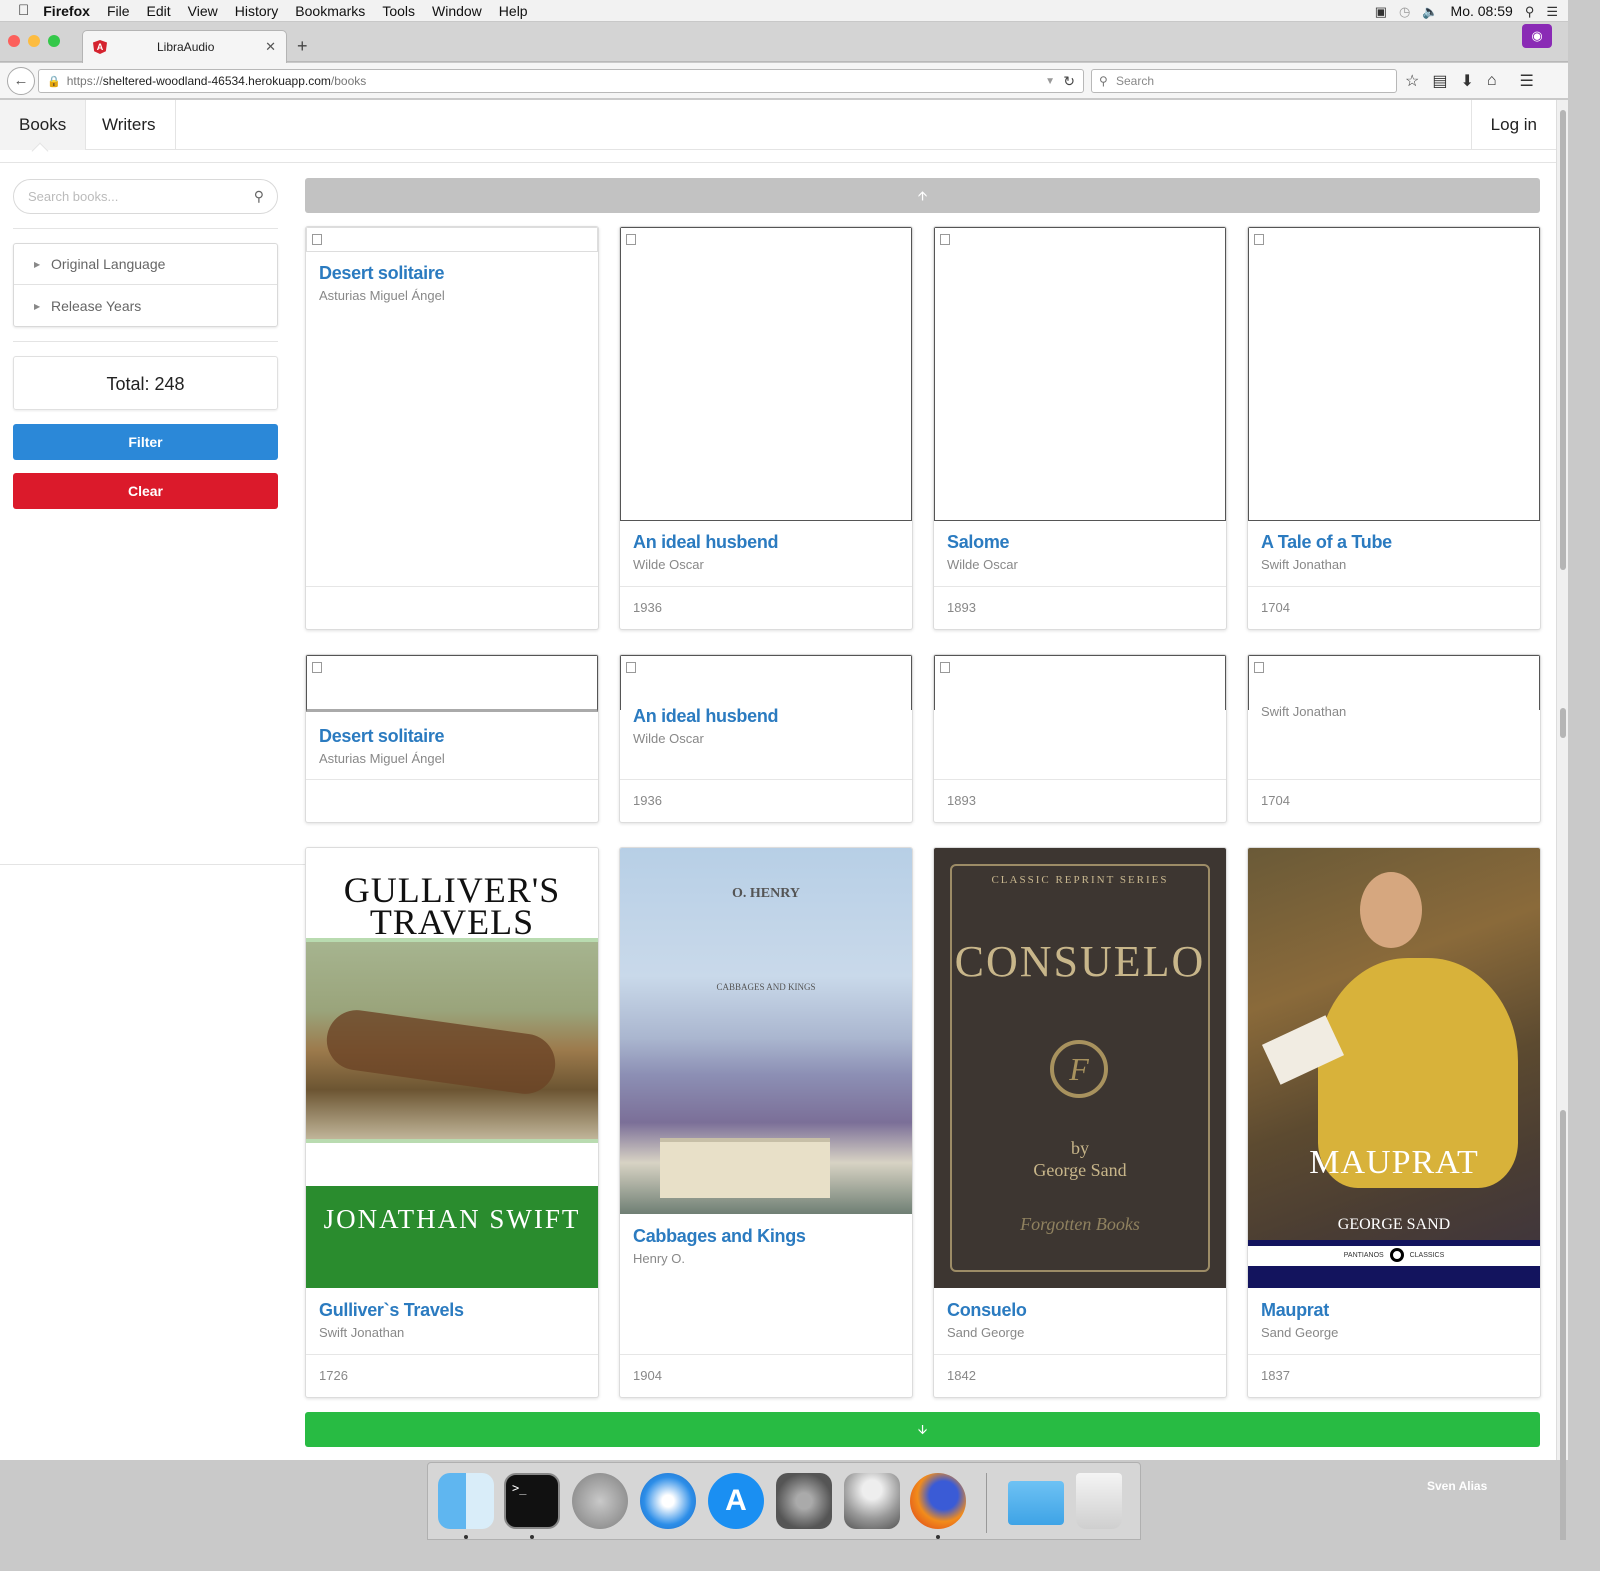 This screenshot has width=1600, height=1571. Describe the element at coordinates (159, 11) in the screenshot. I see `menu-edit: Edit` at that location.